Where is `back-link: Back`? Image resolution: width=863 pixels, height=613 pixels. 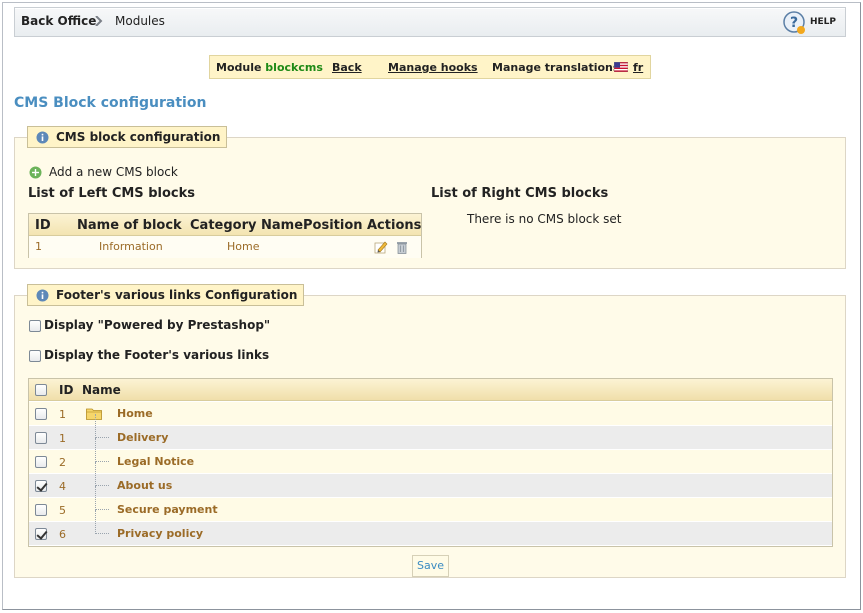 back-link: Back is located at coordinates (347, 67).